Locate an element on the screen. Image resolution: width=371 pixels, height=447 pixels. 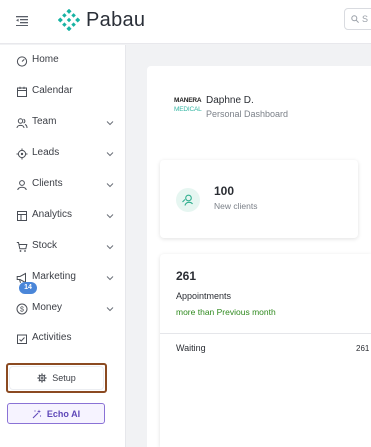
sidebar-item-activities: Activities is located at coordinates (63, 339).